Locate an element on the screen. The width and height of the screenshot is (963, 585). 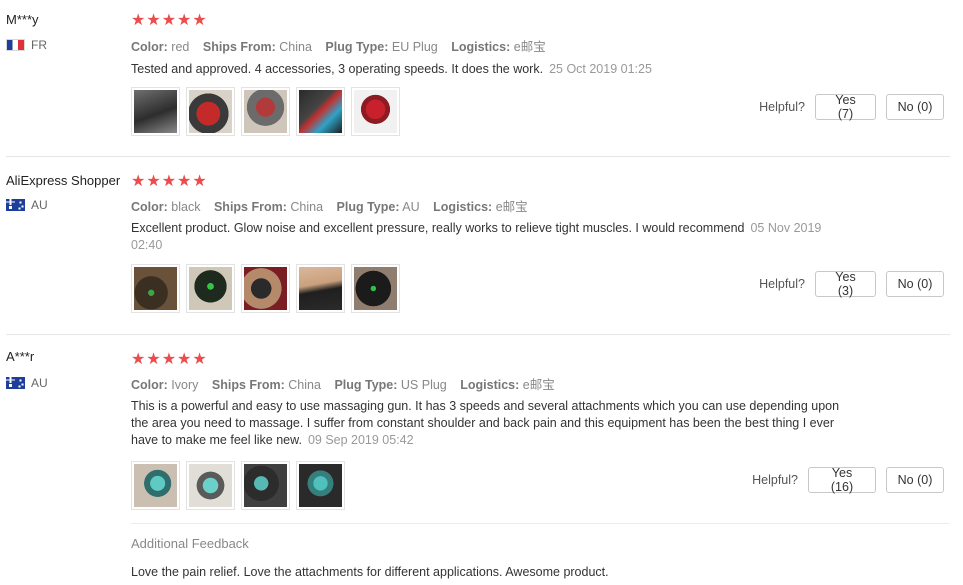
helpful-vote: Helpful? Yes (3) No (0) is located at coordinates (851, 284).